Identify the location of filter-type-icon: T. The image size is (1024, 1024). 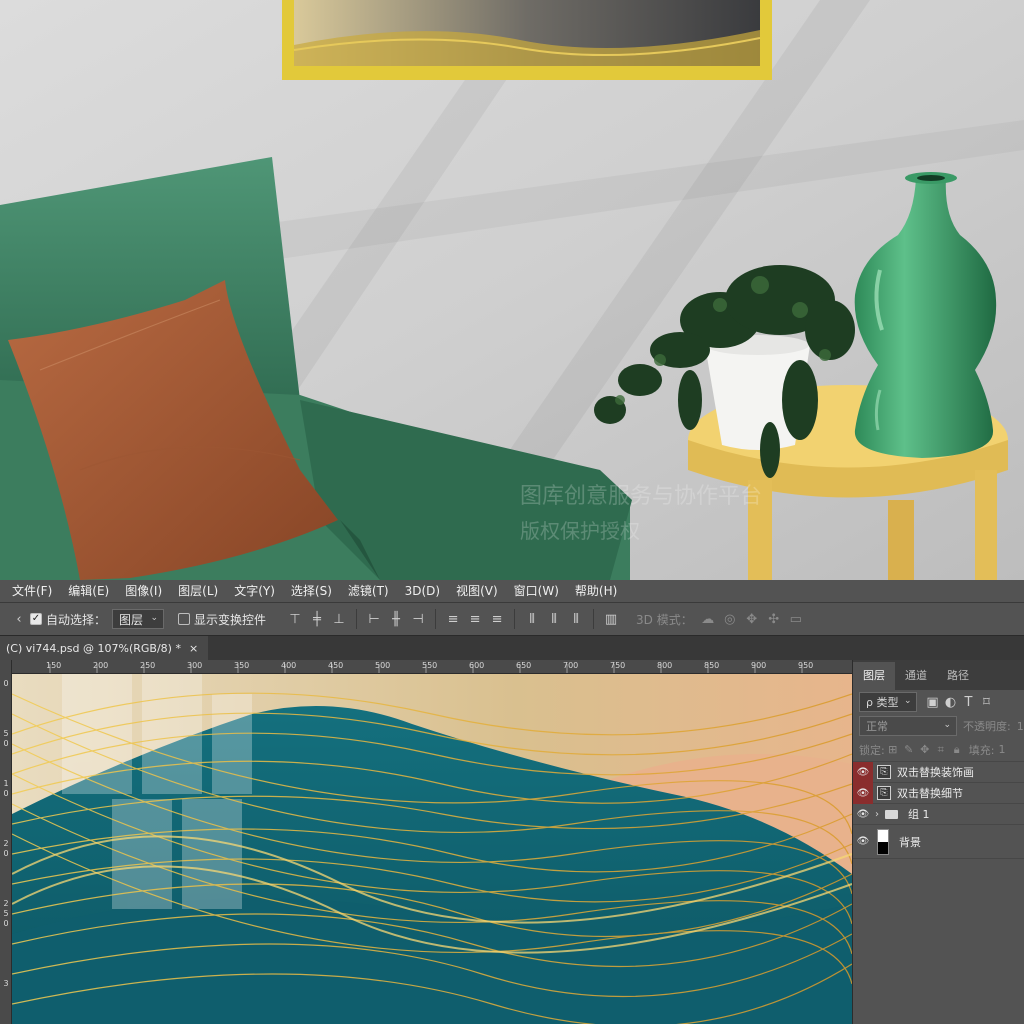
(968, 702).